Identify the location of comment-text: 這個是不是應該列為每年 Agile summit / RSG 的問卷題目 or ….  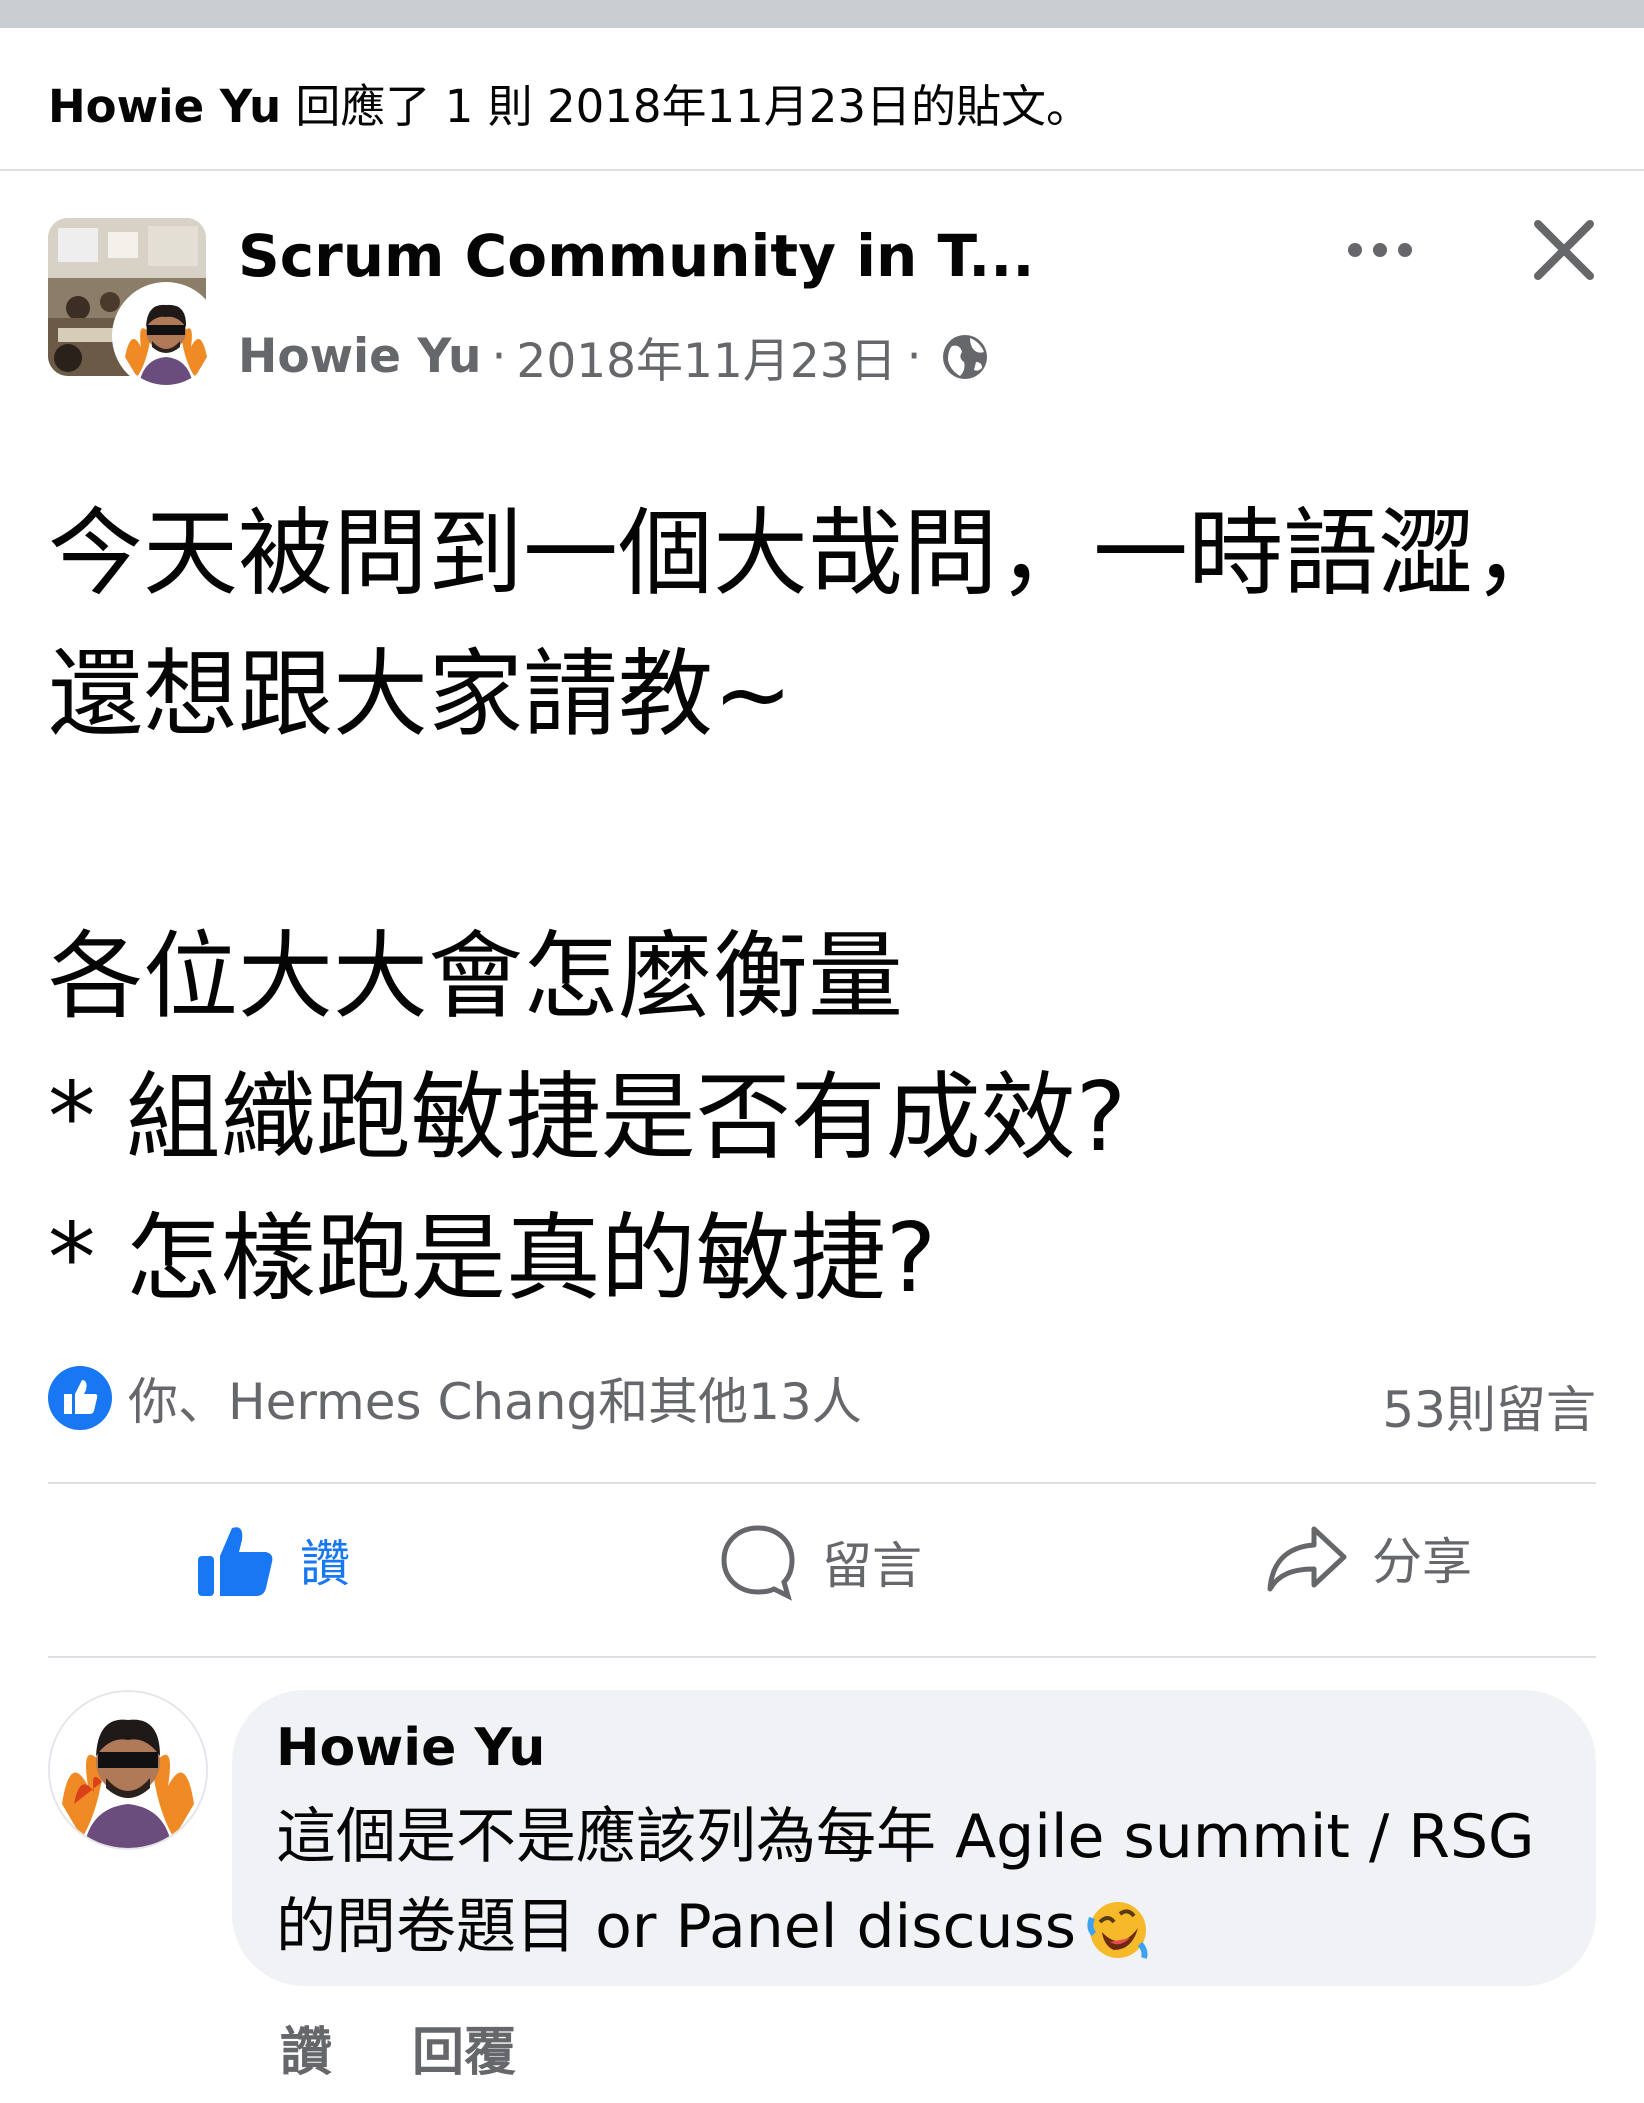
(926, 1882).